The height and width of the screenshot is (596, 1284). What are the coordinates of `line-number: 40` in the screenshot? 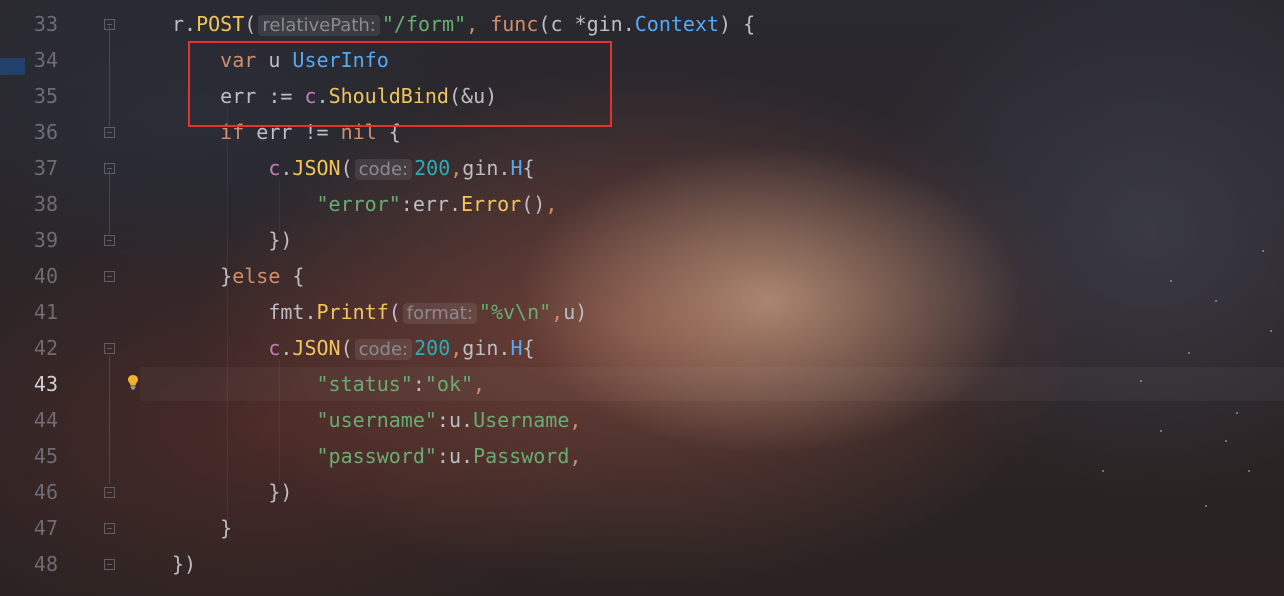 It's located at (45, 276).